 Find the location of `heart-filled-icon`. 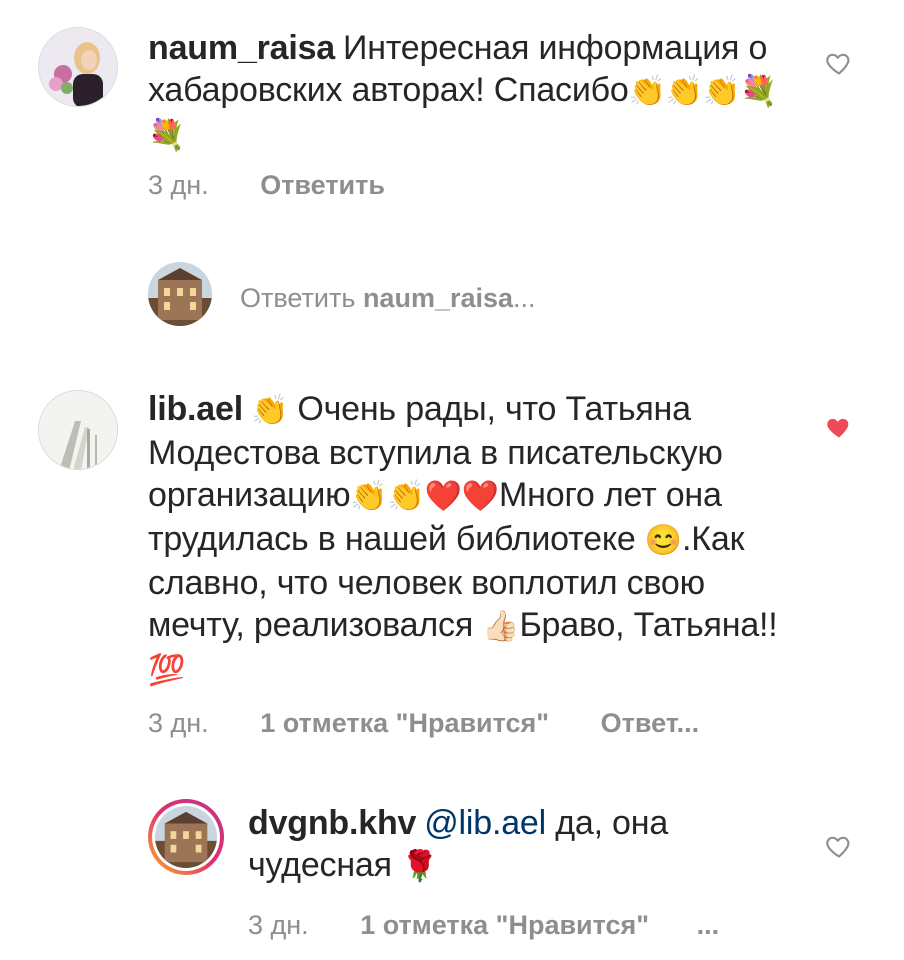

heart-filled-icon is located at coordinates (839, 427).